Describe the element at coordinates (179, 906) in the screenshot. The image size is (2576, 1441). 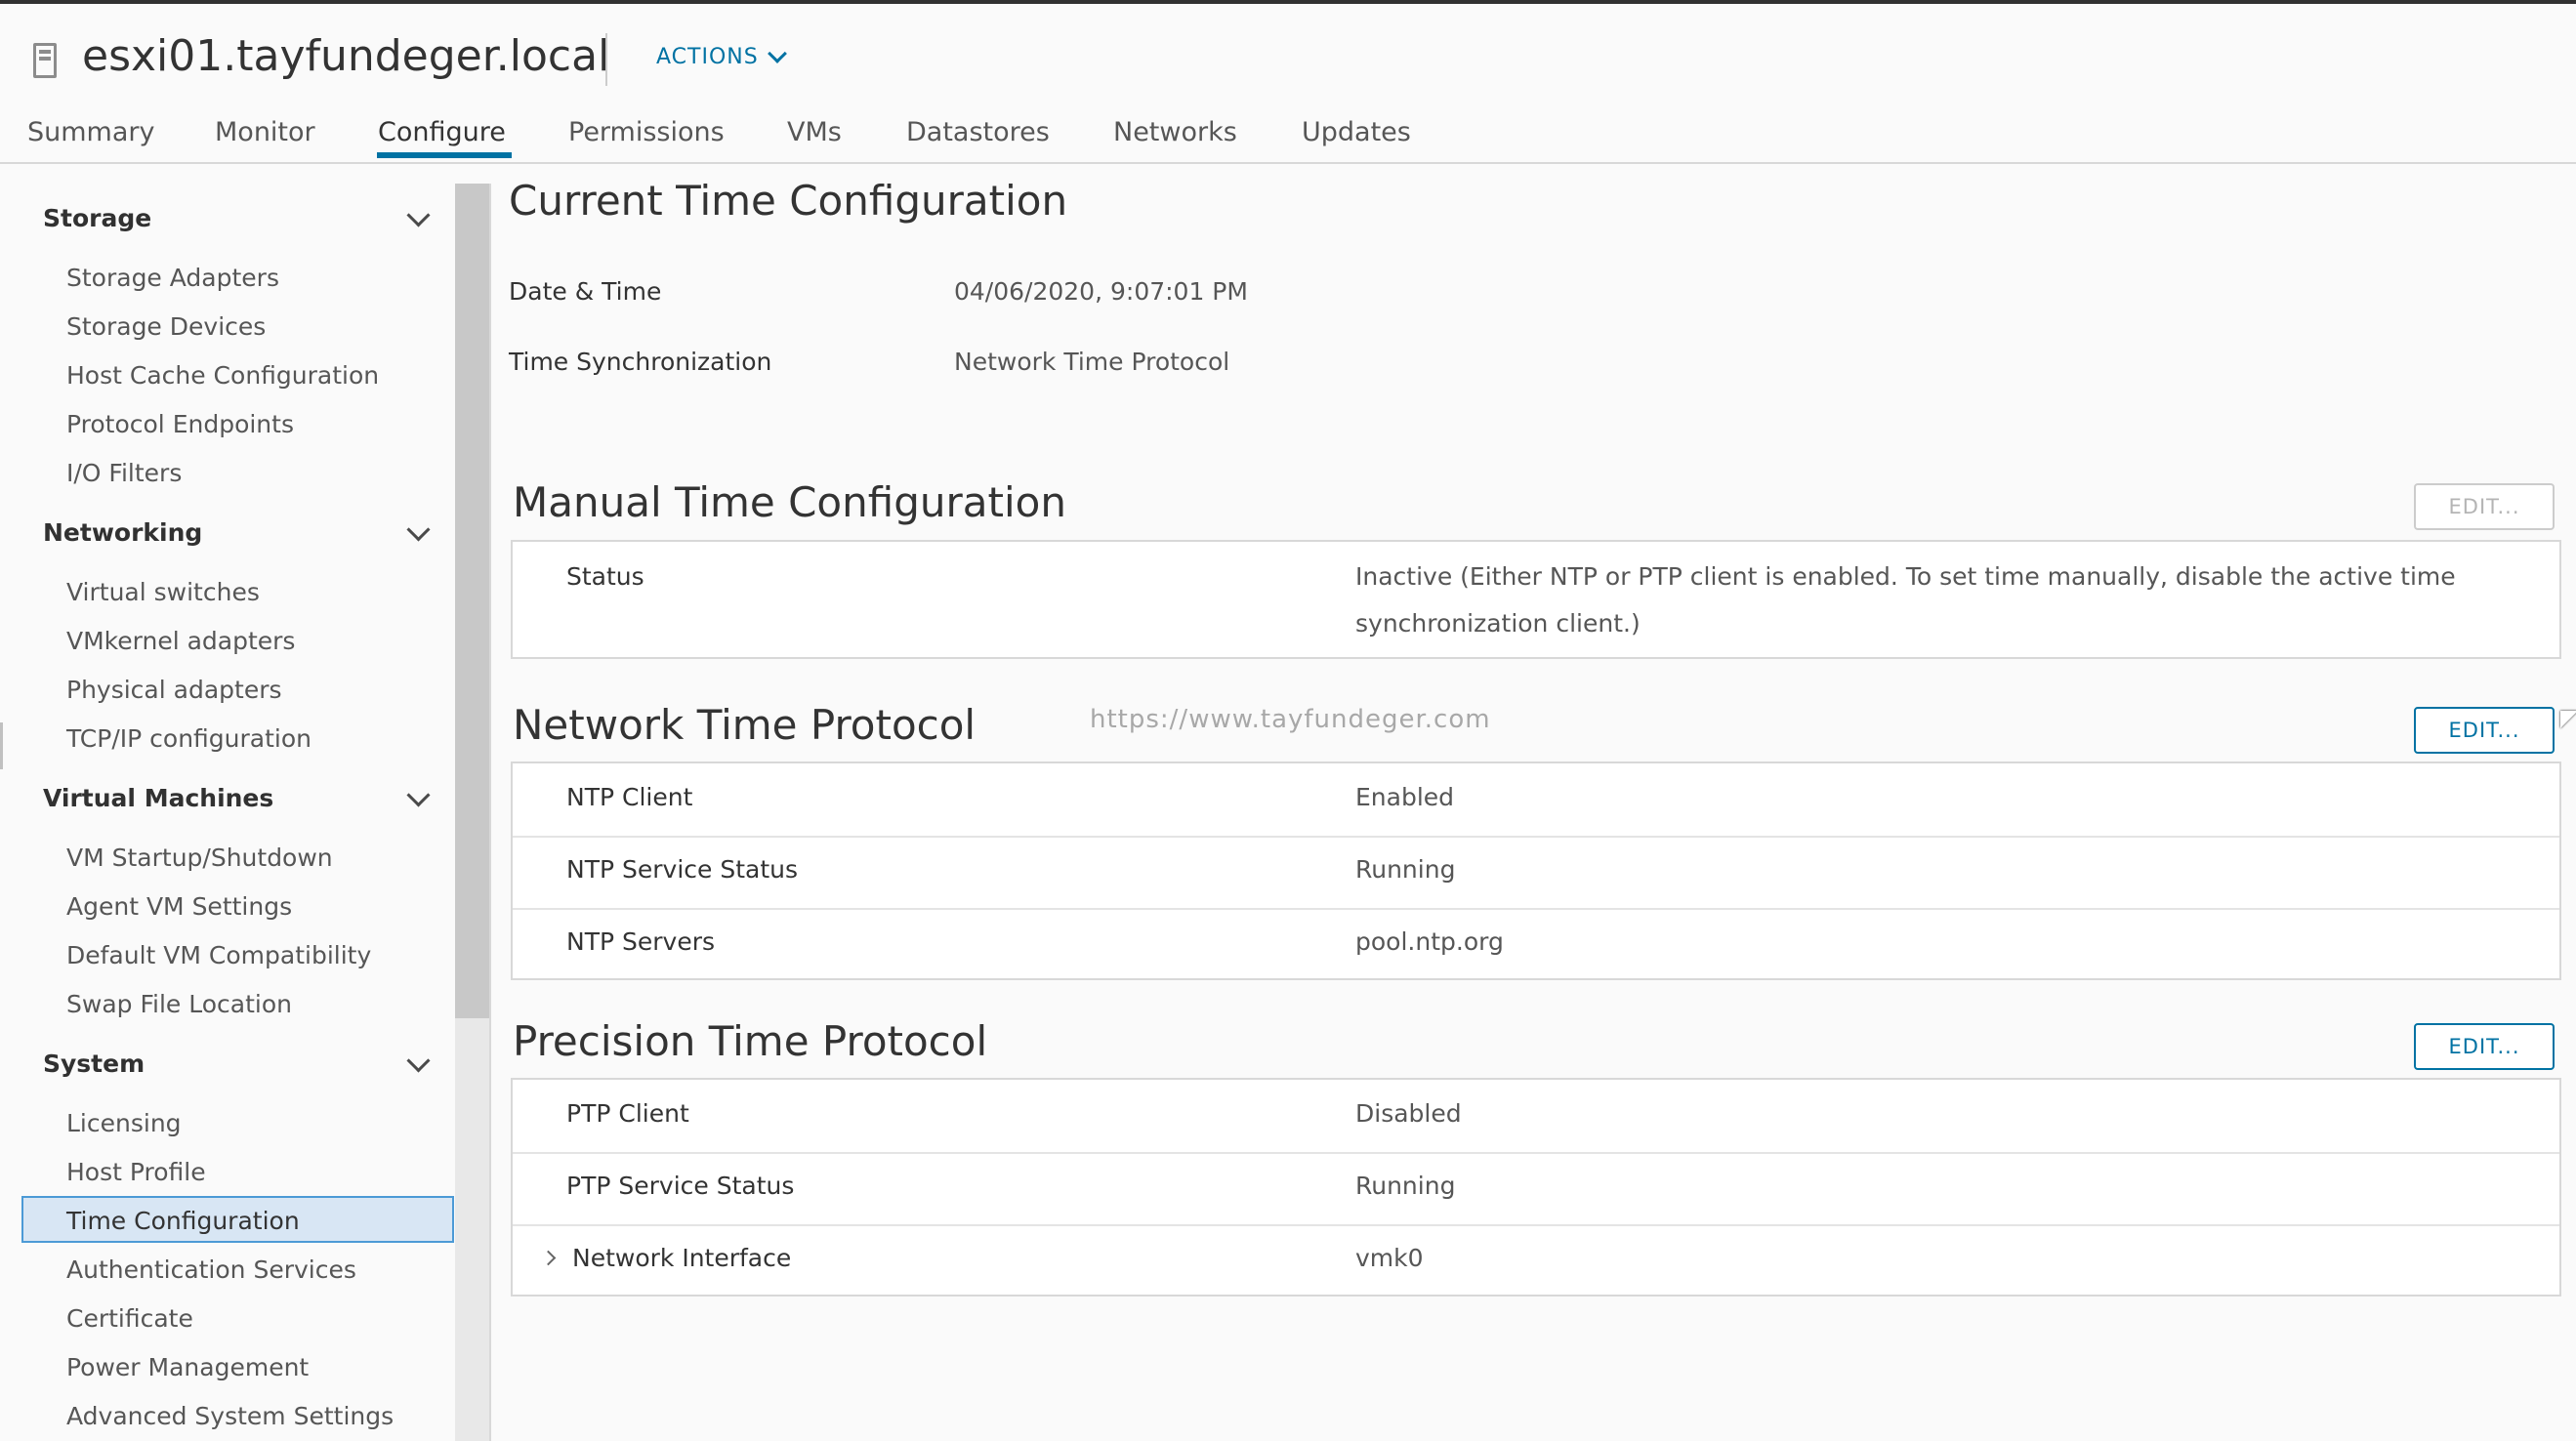
I see `sidebar-item-agent-vm-settings: Agent VM Settings` at that location.